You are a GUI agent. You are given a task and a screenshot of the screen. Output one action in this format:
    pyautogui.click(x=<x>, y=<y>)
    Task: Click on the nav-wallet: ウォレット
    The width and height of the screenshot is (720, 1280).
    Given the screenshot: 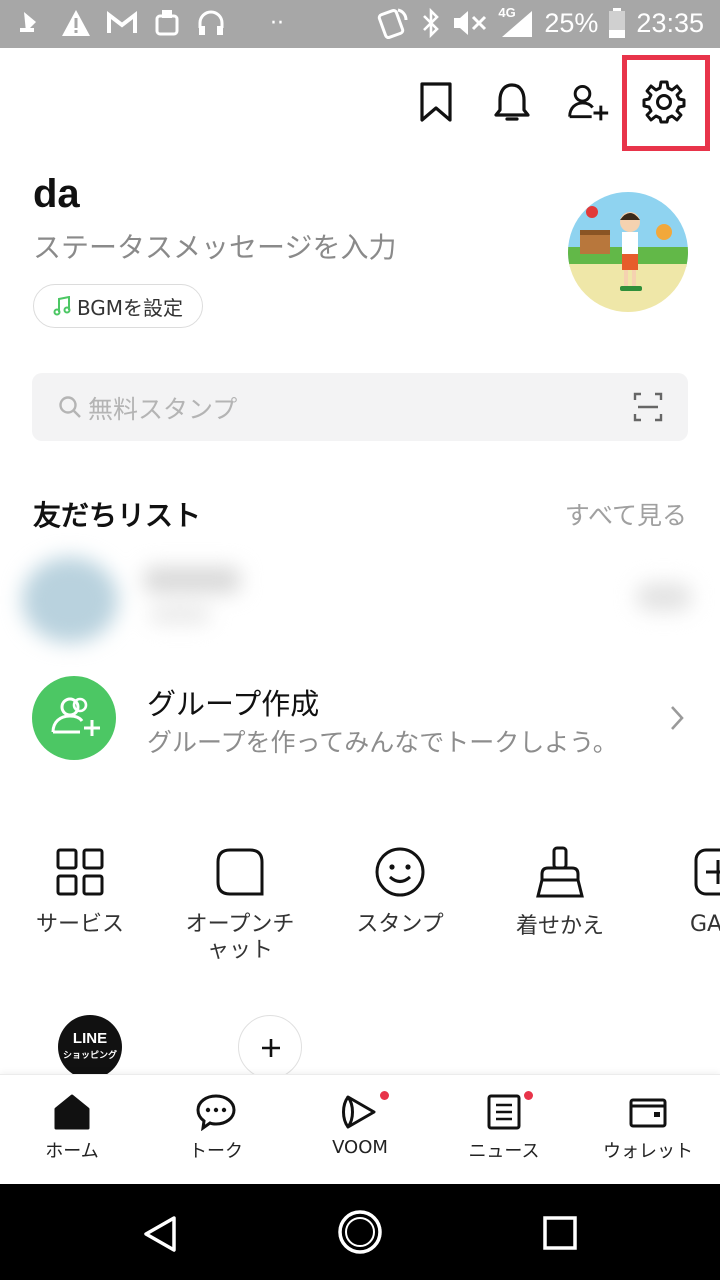 What is the action you would take?
    pyautogui.click(x=648, y=1128)
    